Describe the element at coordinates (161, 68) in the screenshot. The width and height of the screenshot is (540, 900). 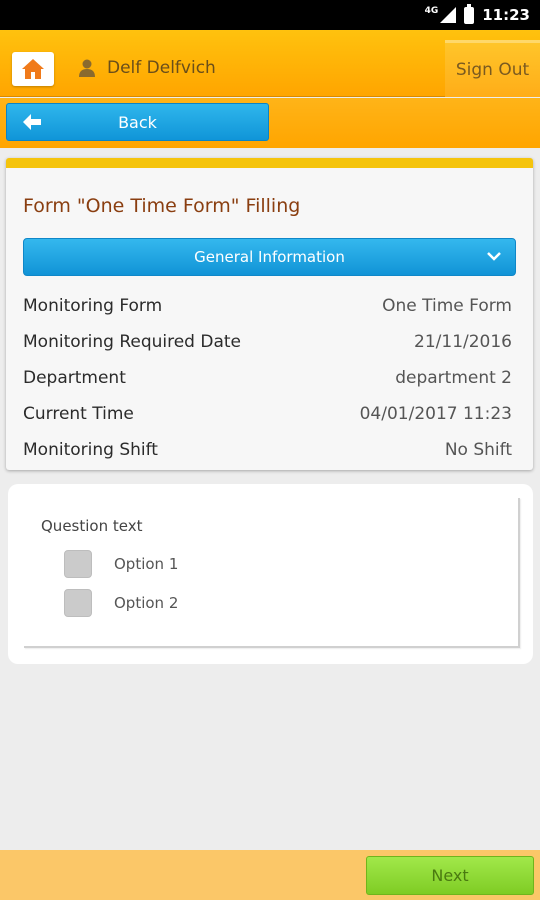
I see `user-name: Delf Delfvich` at that location.